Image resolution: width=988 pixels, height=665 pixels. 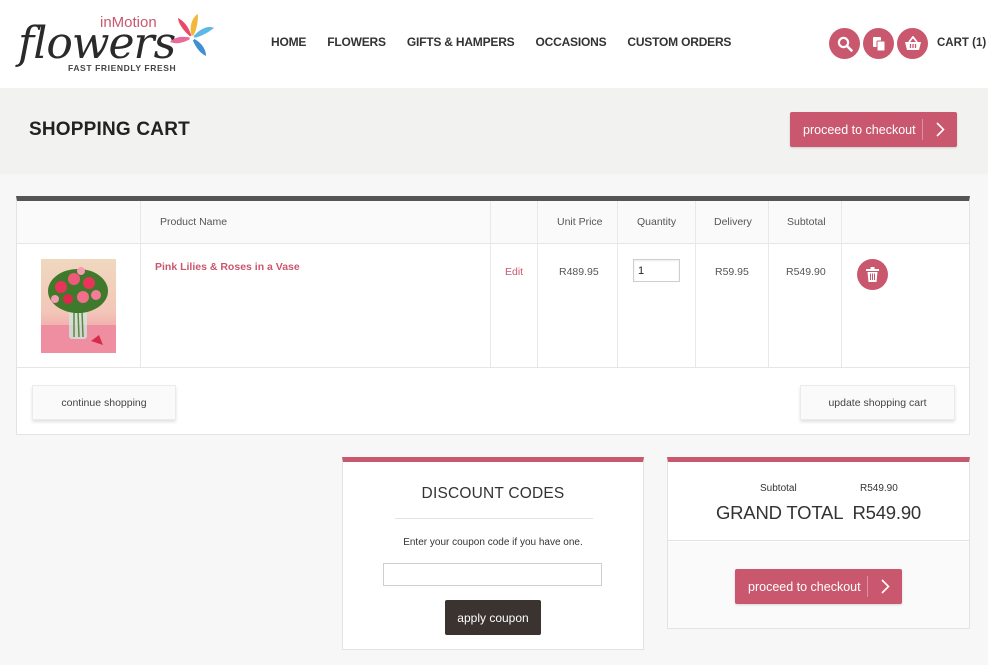 What do you see at coordinates (356, 42) in the screenshot?
I see `nav-flowers: FLOWERS` at bounding box center [356, 42].